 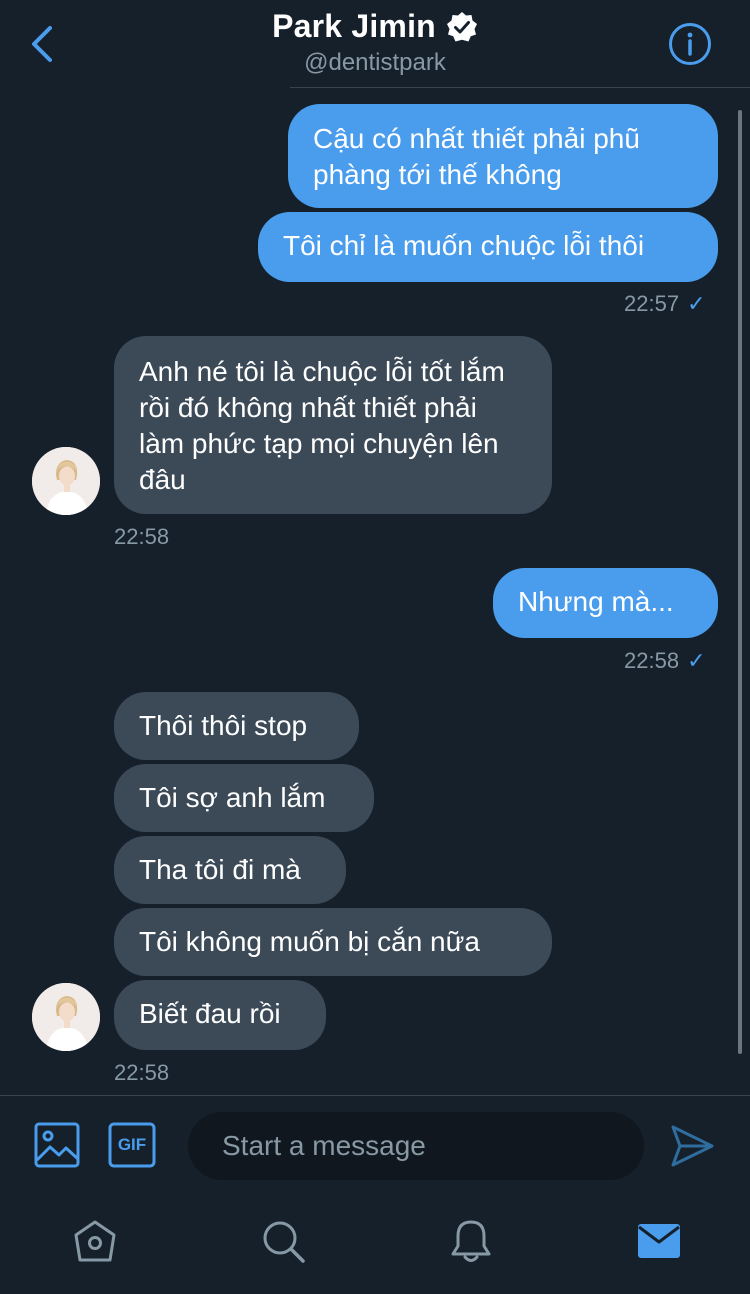 What do you see at coordinates (375, 1247) in the screenshot?
I see `bottom-tab-bar` at bounding box center [375, 1247].